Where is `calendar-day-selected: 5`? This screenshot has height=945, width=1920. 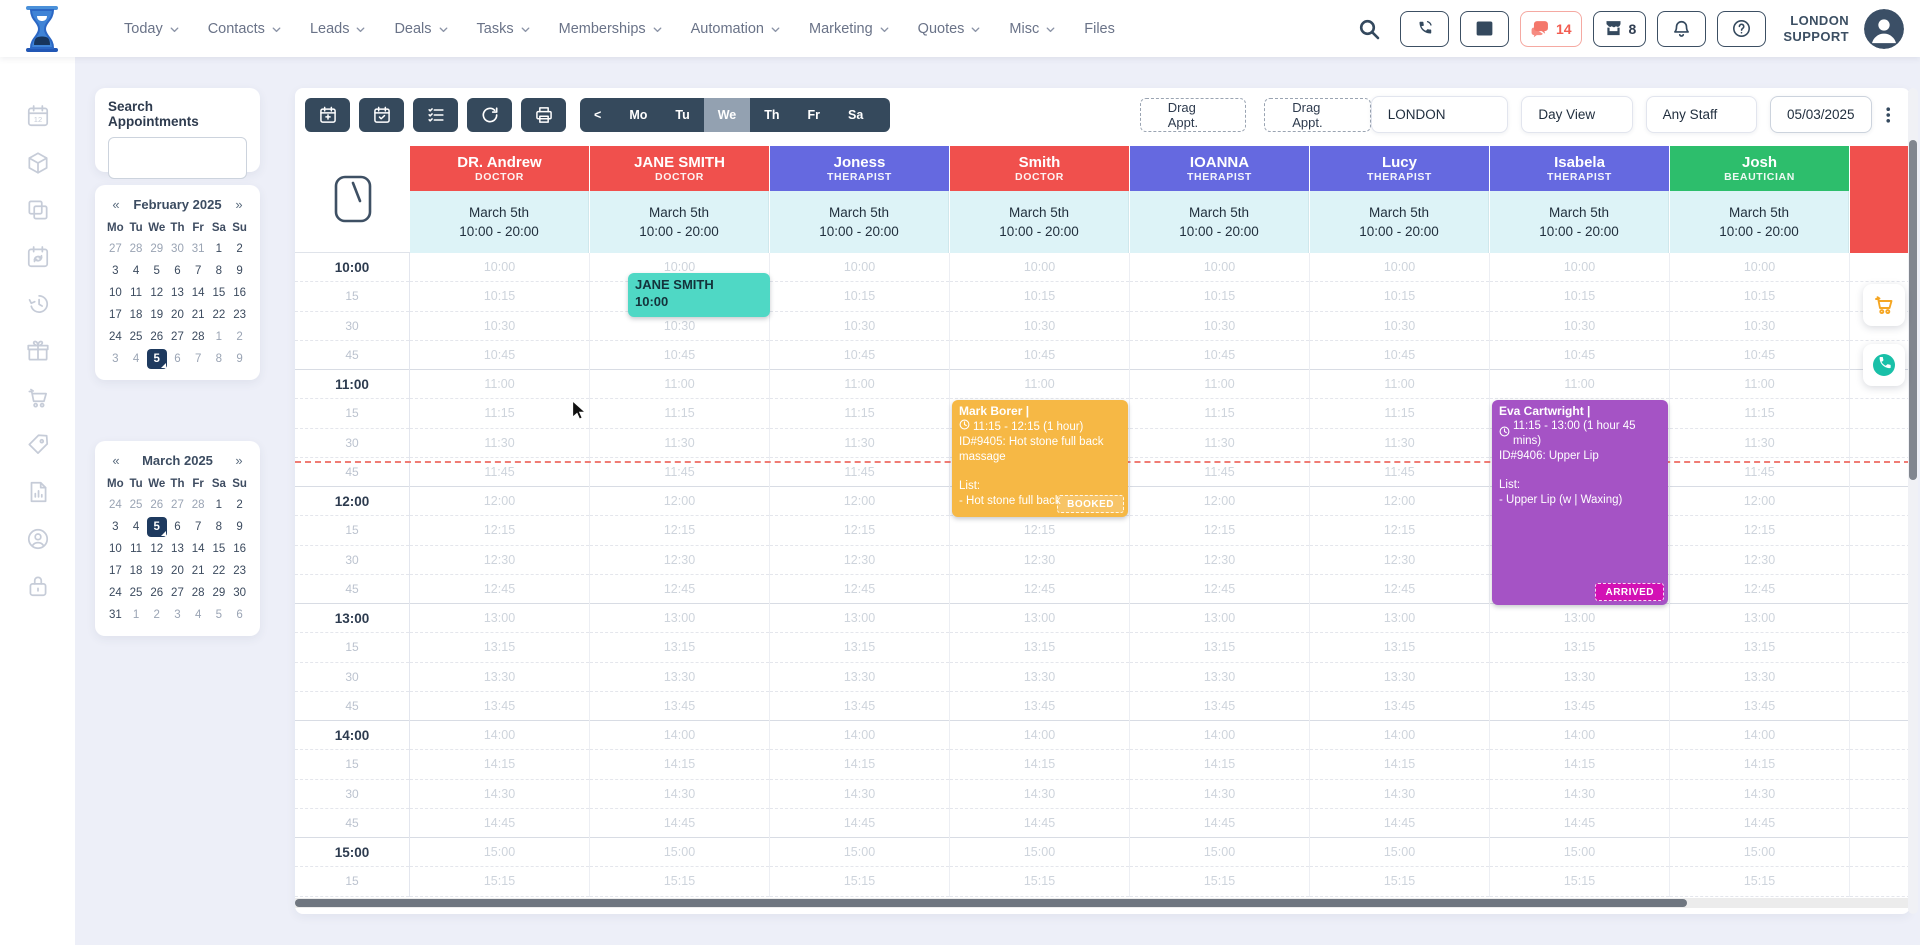 calendar-day-selected: 5 is located at coordinates (156, 527).